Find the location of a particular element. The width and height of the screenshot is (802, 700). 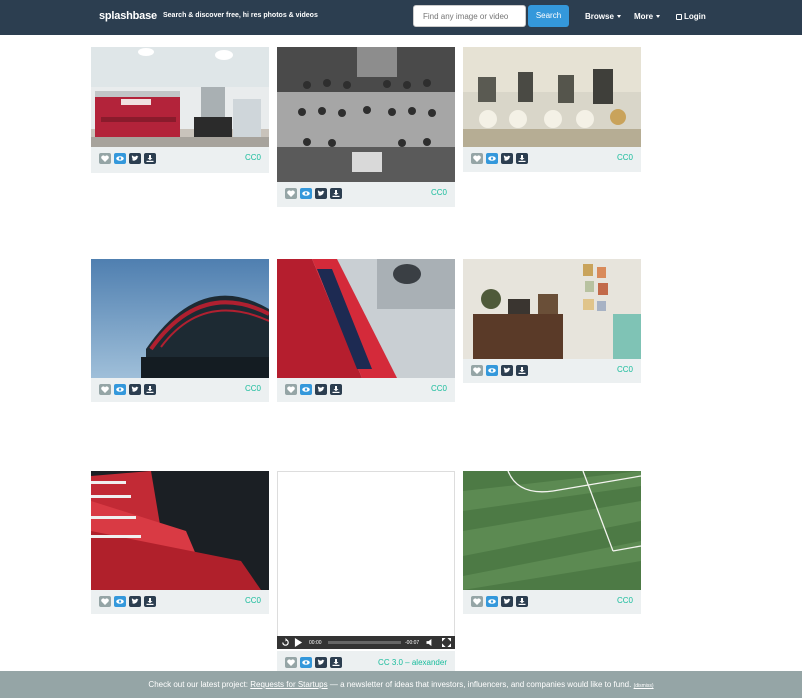

license-link: CC 3.0 is located at coordinates (390, 662).